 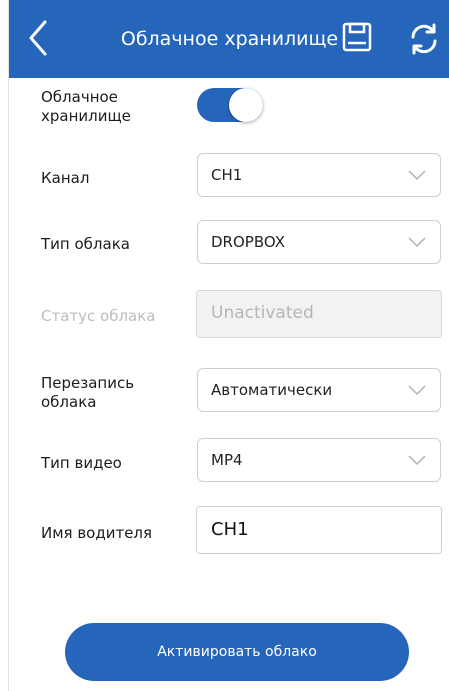 What do you see at coordinates (79, 97) in the screenshot?
I see `cloud-storage-label-line1: Облачное` at bounding box center [79, 97].